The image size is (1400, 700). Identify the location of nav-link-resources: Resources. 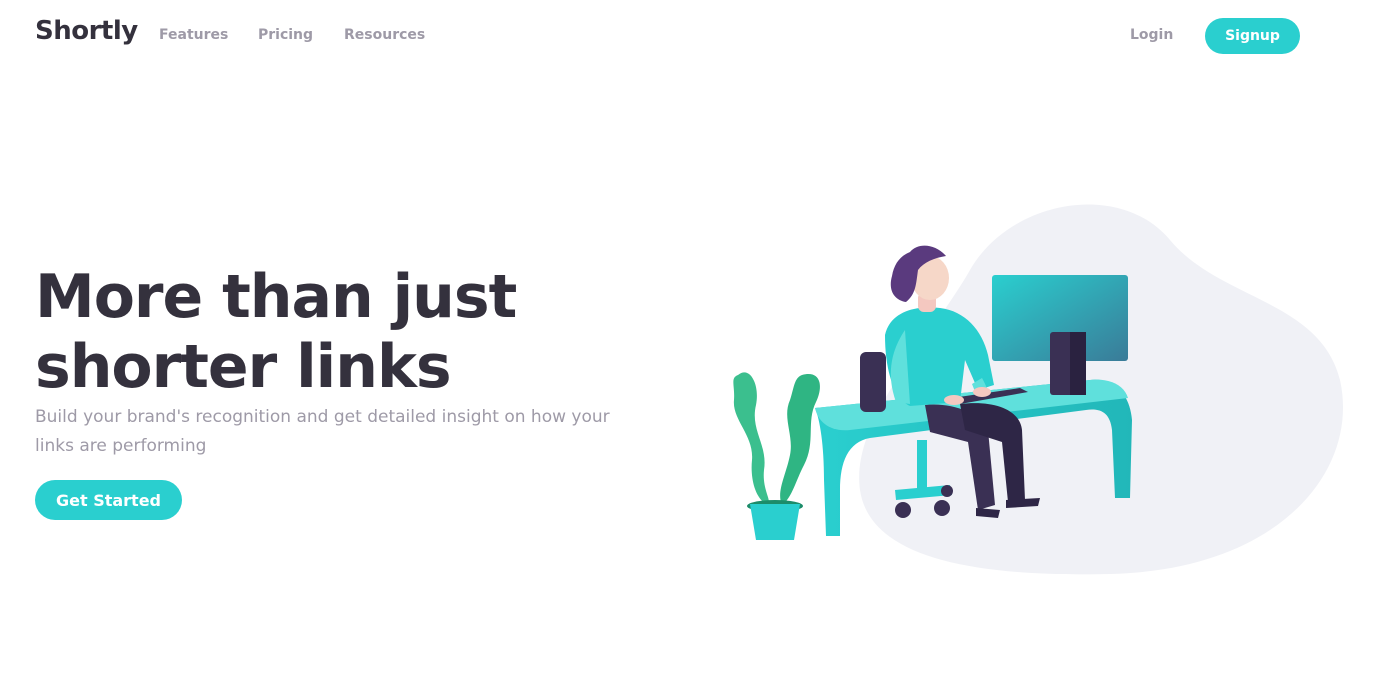
(384, 35).